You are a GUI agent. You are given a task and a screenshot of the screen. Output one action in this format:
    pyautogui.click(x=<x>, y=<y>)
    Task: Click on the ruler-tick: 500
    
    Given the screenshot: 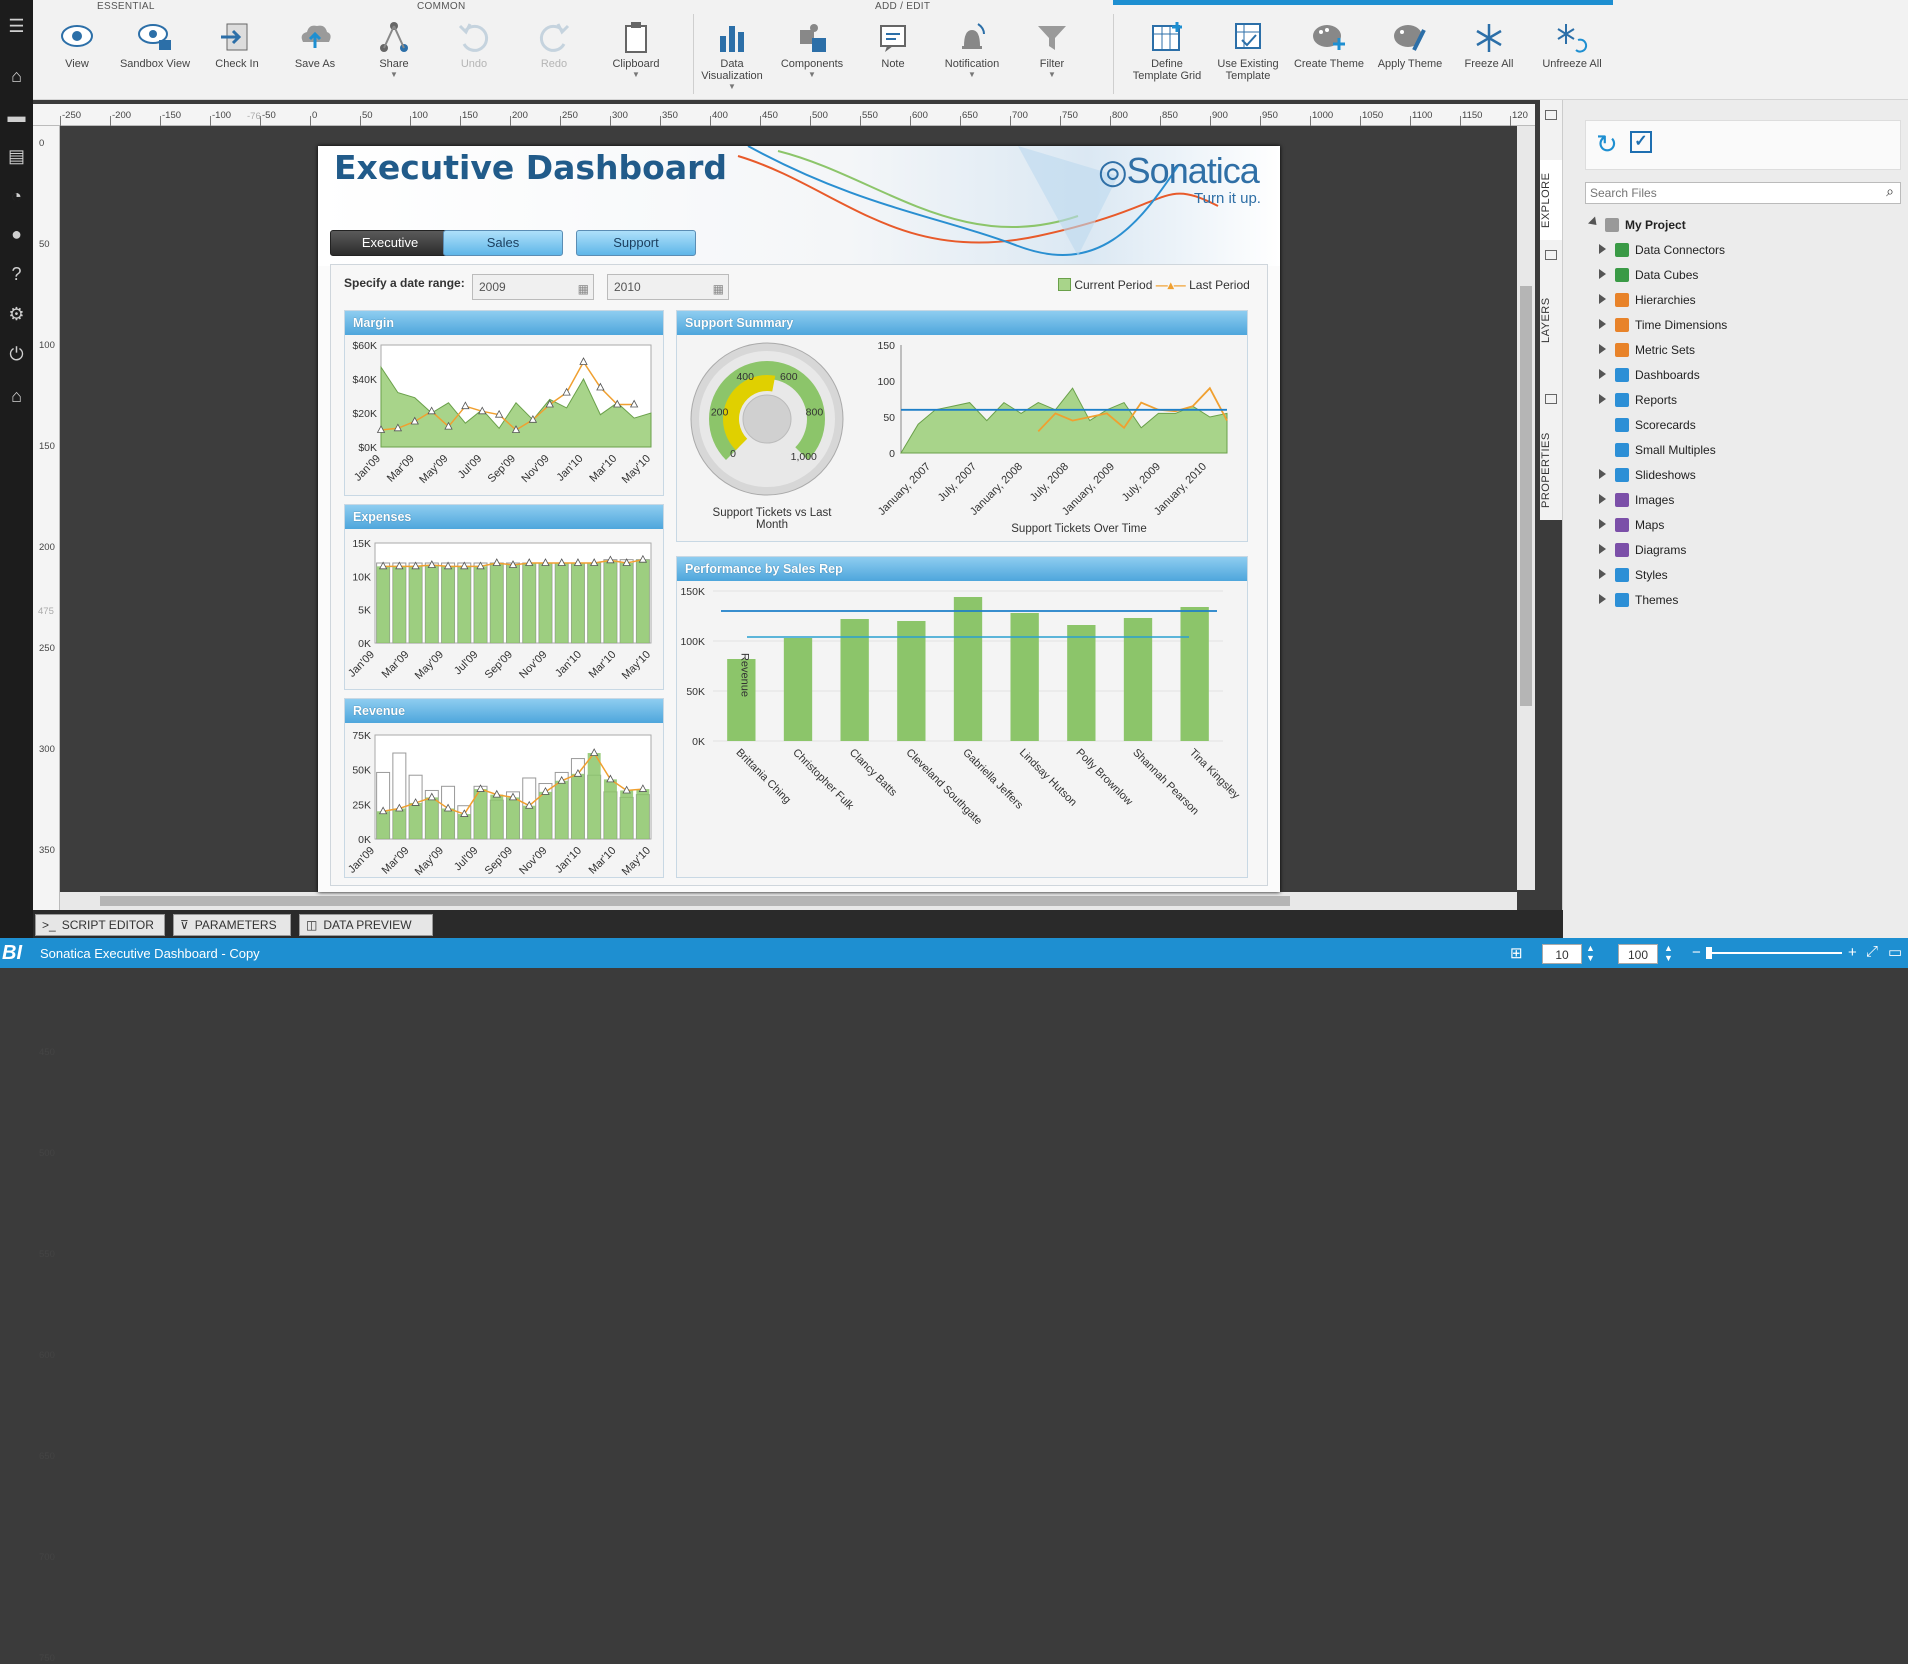 What is the action you would take?
    pyautogui.click(x=47, y=1153)
    